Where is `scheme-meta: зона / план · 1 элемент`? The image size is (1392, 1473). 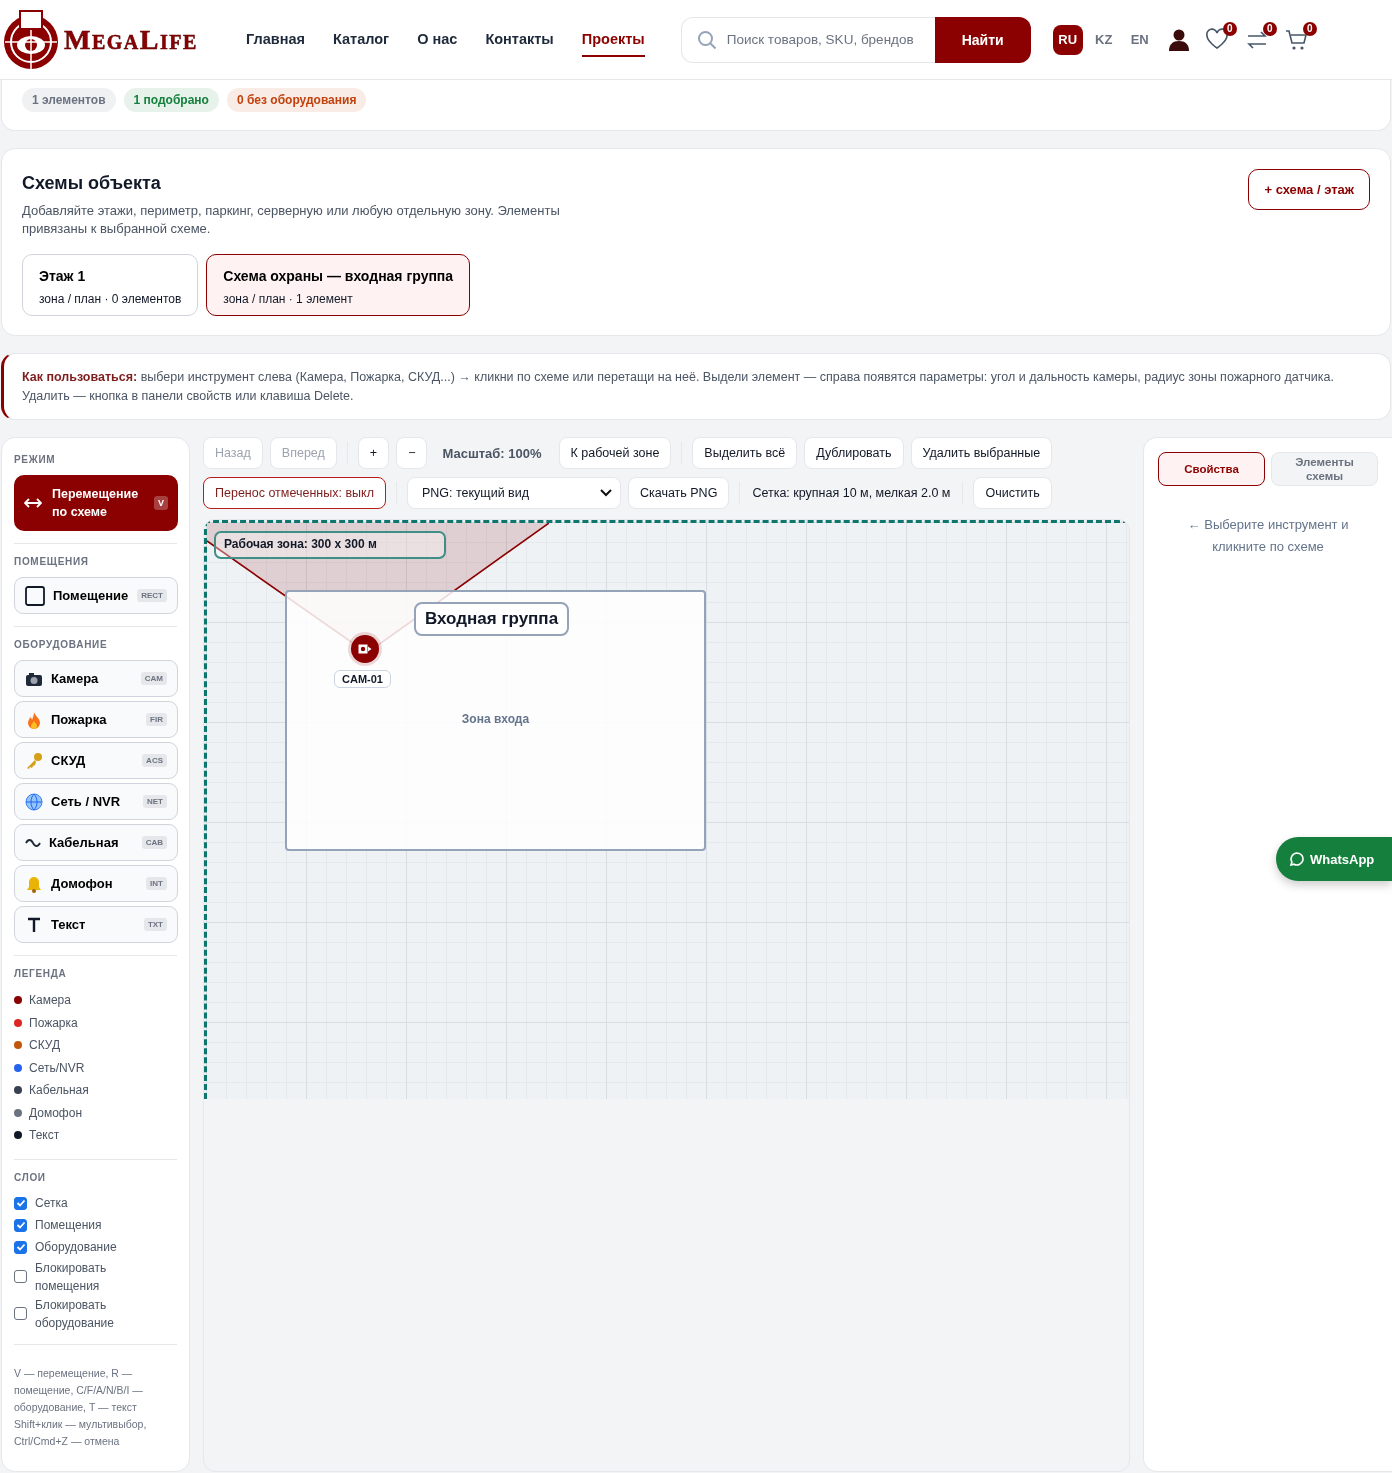 scheme-meta: зона / план · 1 элемент is located at coordinates (288, 299).